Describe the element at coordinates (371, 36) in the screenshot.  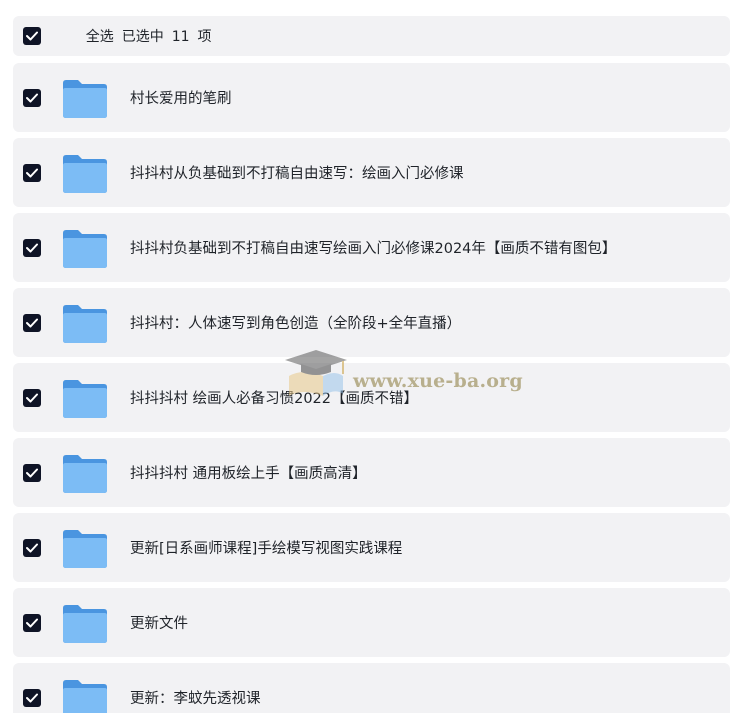
I see `select-all-bar: 全选 已选中 11 项` at that location.